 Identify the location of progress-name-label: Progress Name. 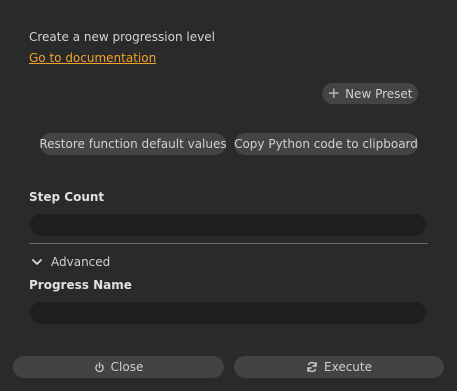
(80, 285).